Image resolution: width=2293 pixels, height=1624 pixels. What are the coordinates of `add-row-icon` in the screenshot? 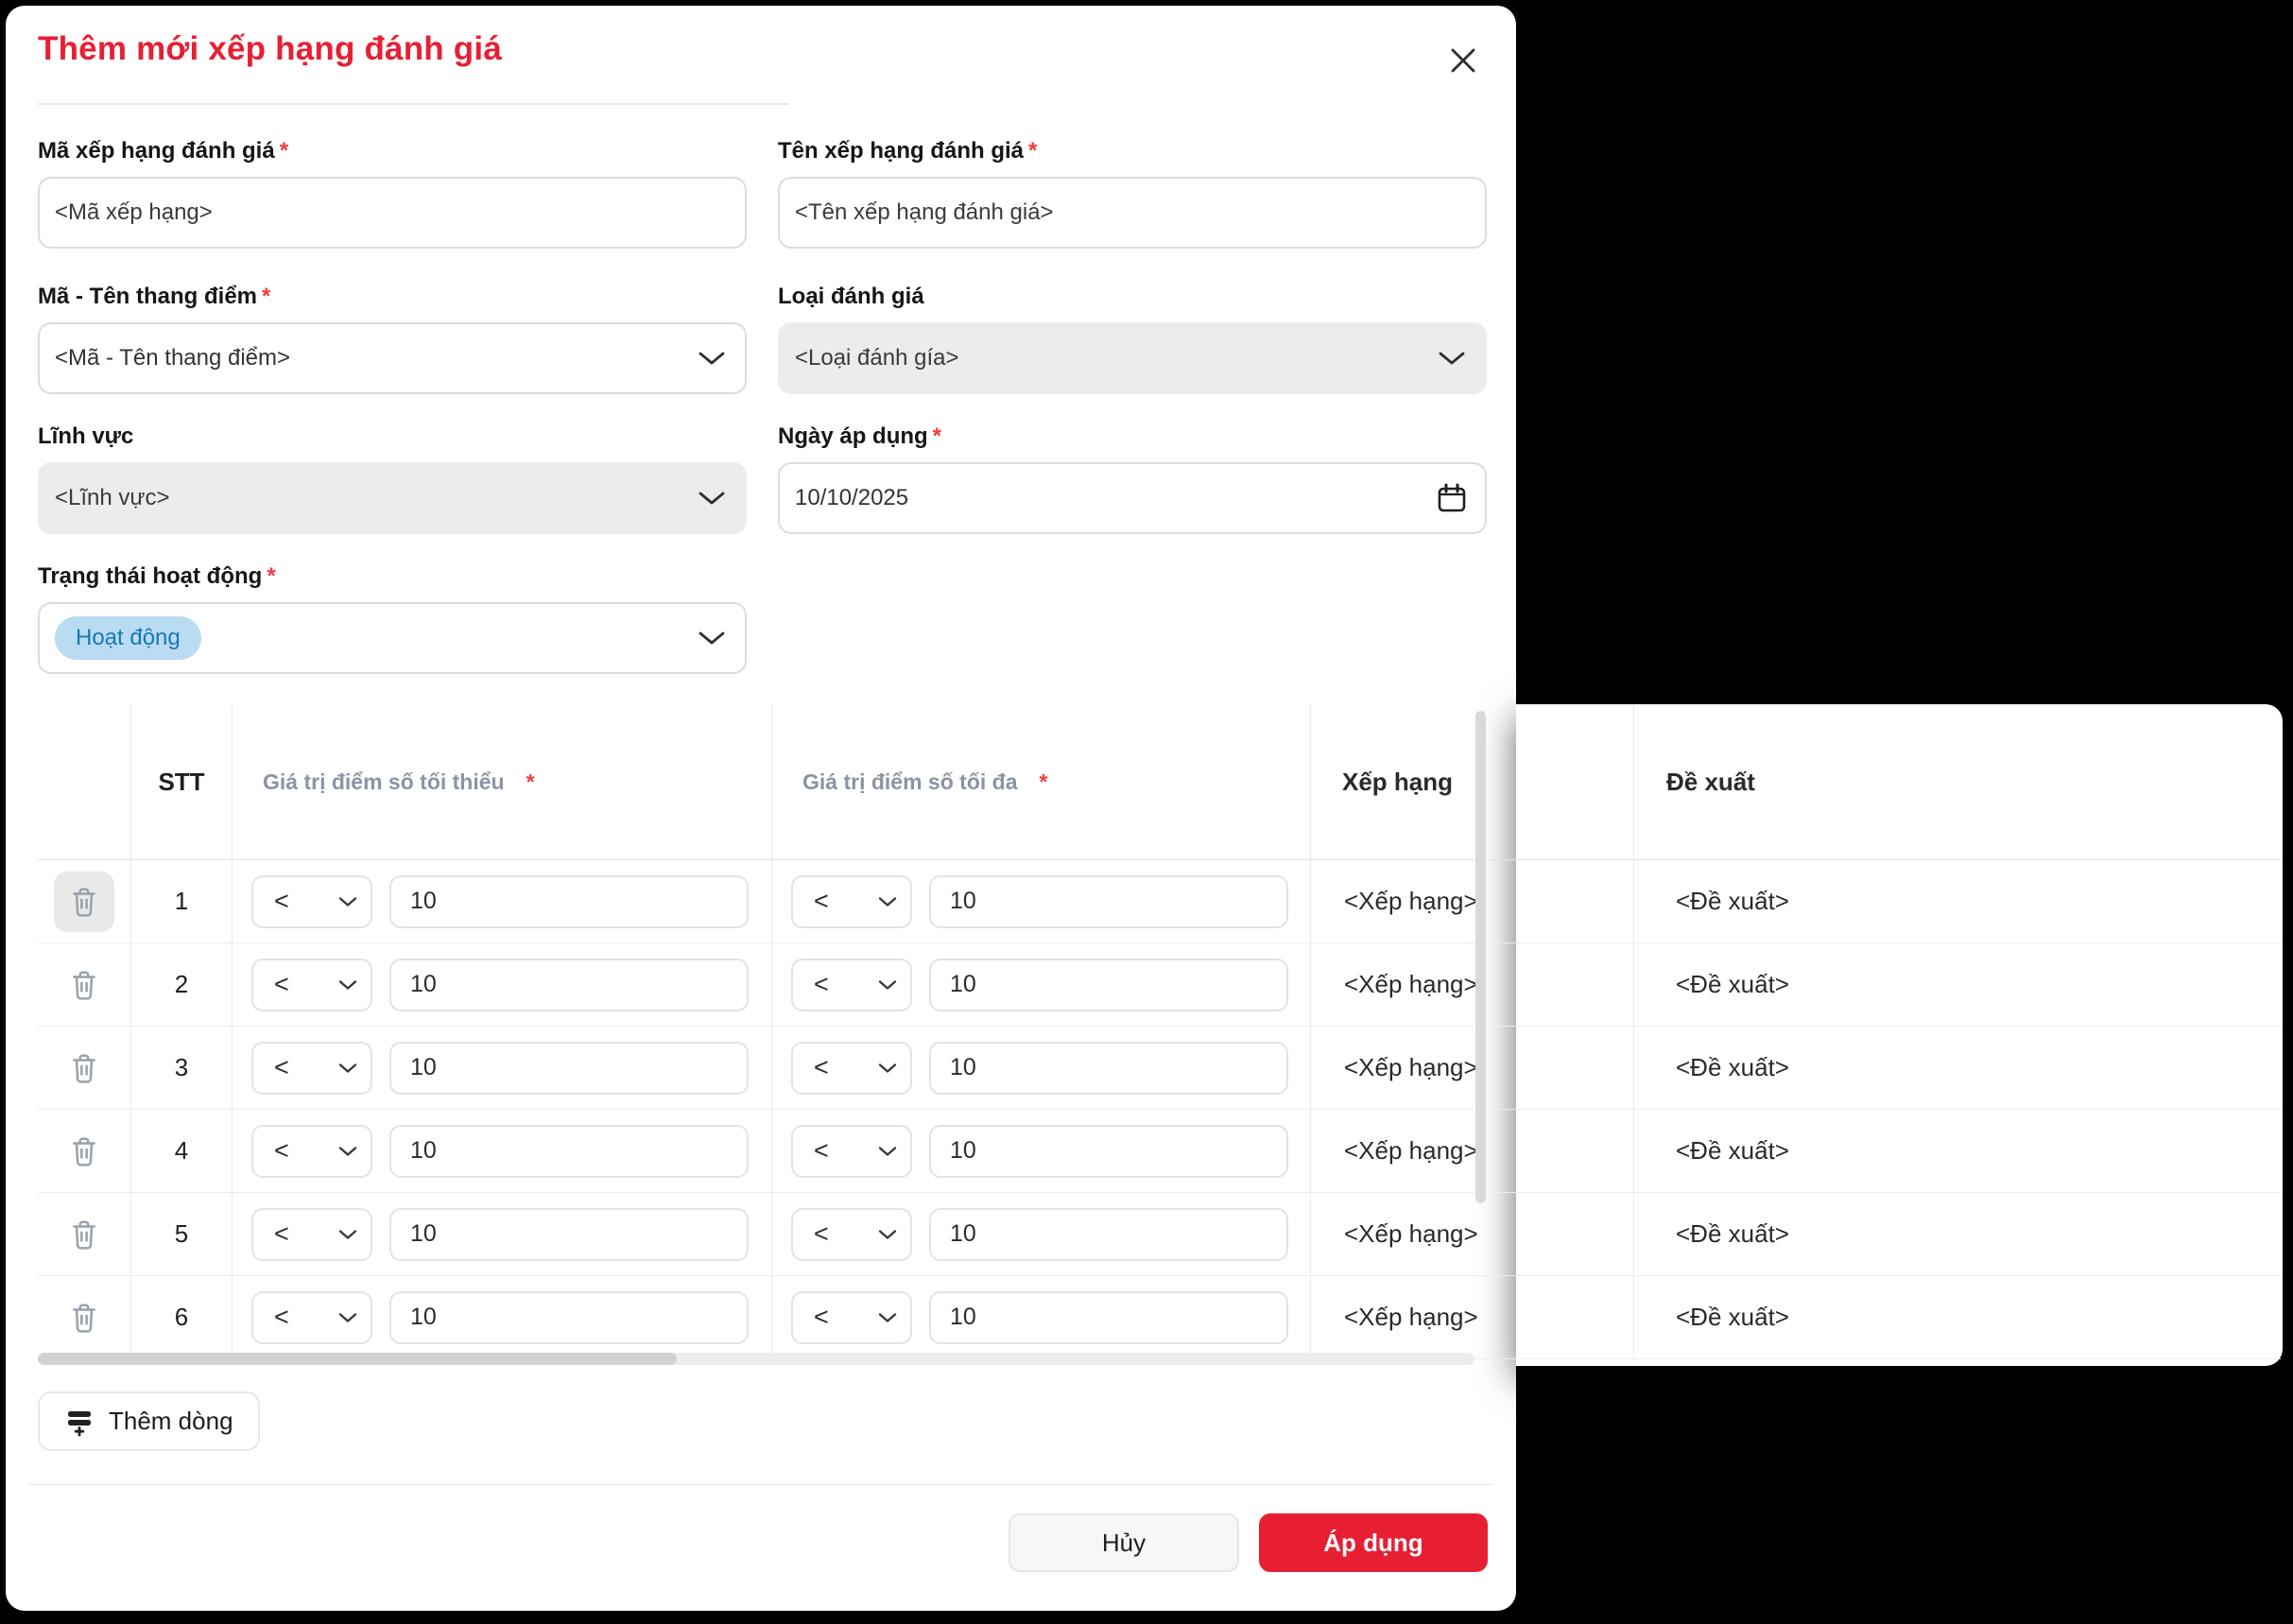 It's located at (79, 1423).